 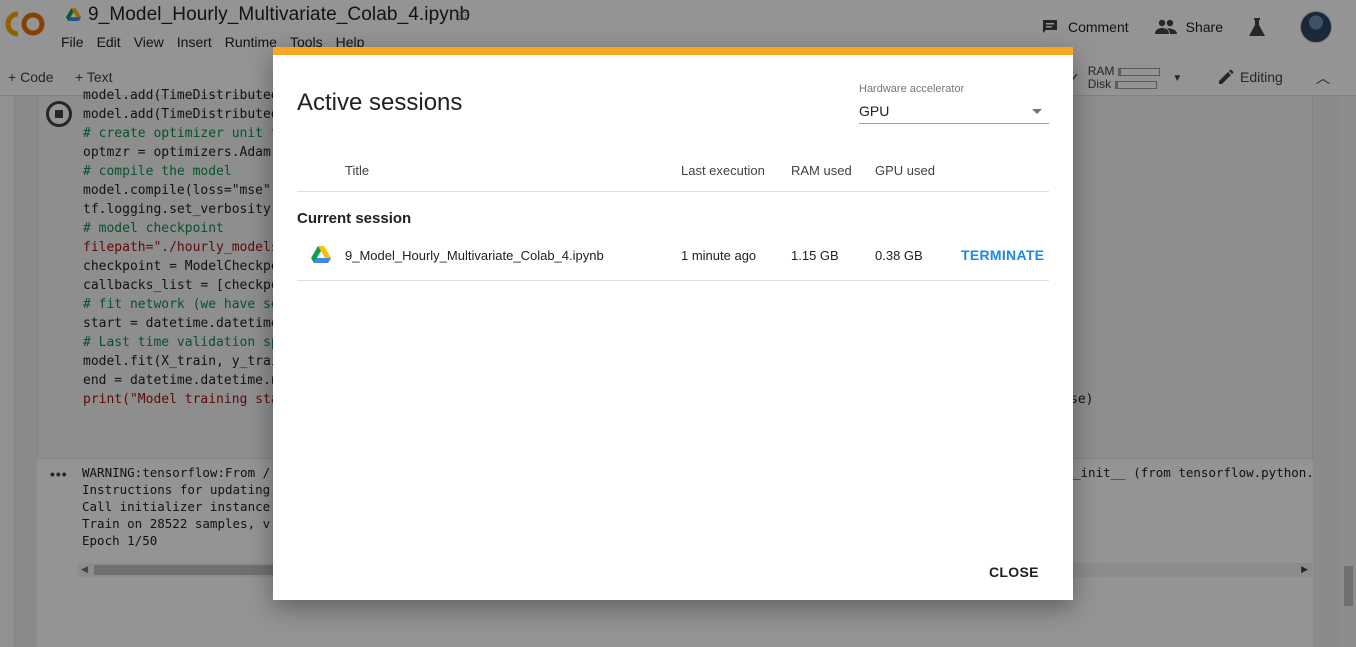 I want to click on session-ram-used: 1.15 GB, so click(x=815, y=255).